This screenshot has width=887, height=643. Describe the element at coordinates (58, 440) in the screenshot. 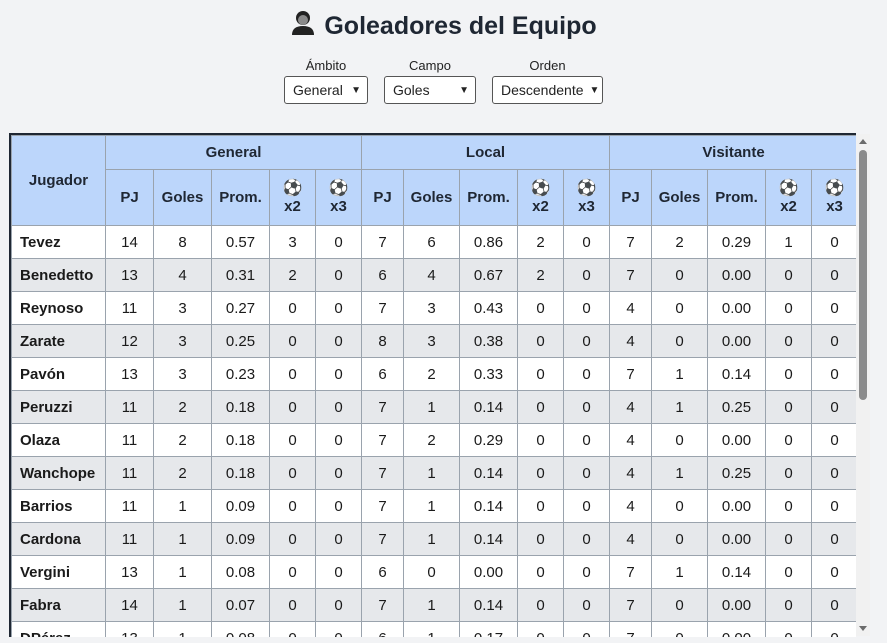

I see `player-name: Olaza` at that location.